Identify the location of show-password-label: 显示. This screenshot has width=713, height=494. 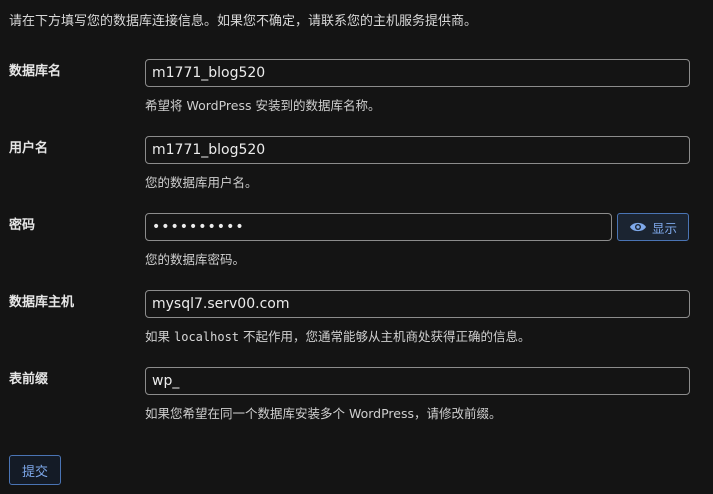
(664, 228).